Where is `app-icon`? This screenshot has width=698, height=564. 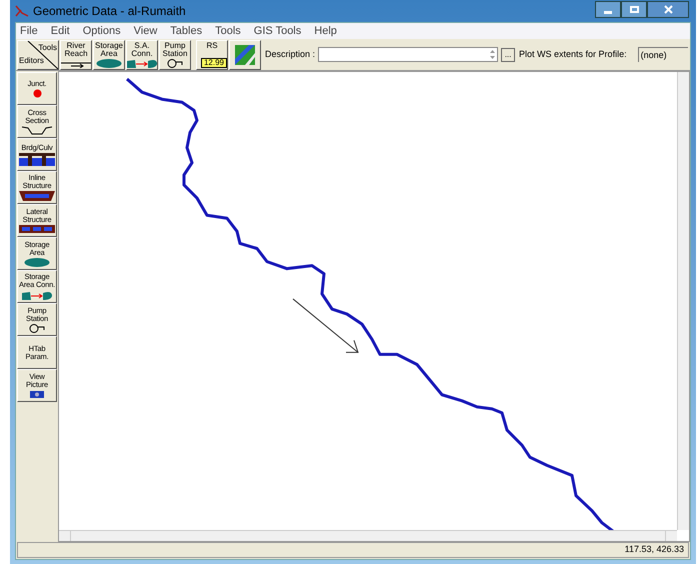
app-icon is located at coordinates (22, 11).